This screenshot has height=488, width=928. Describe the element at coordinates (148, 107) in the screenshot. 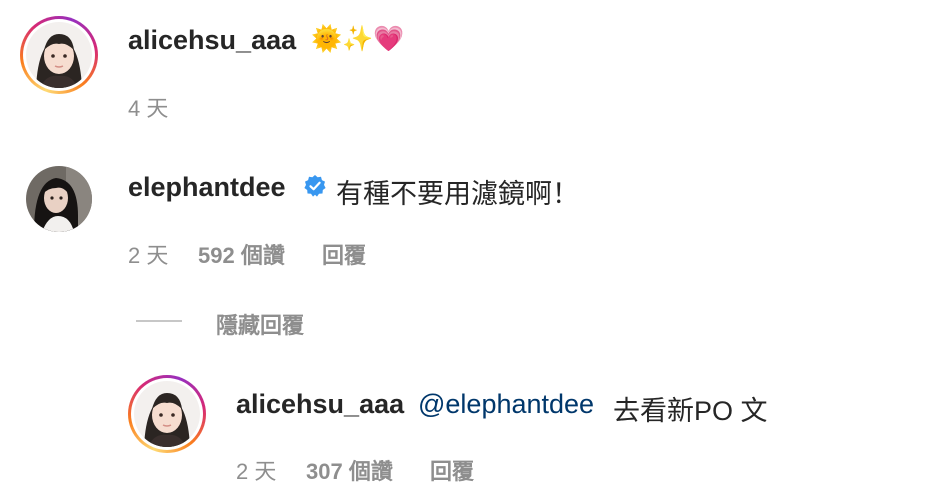

I see `comment-time: 4 天` at that location.